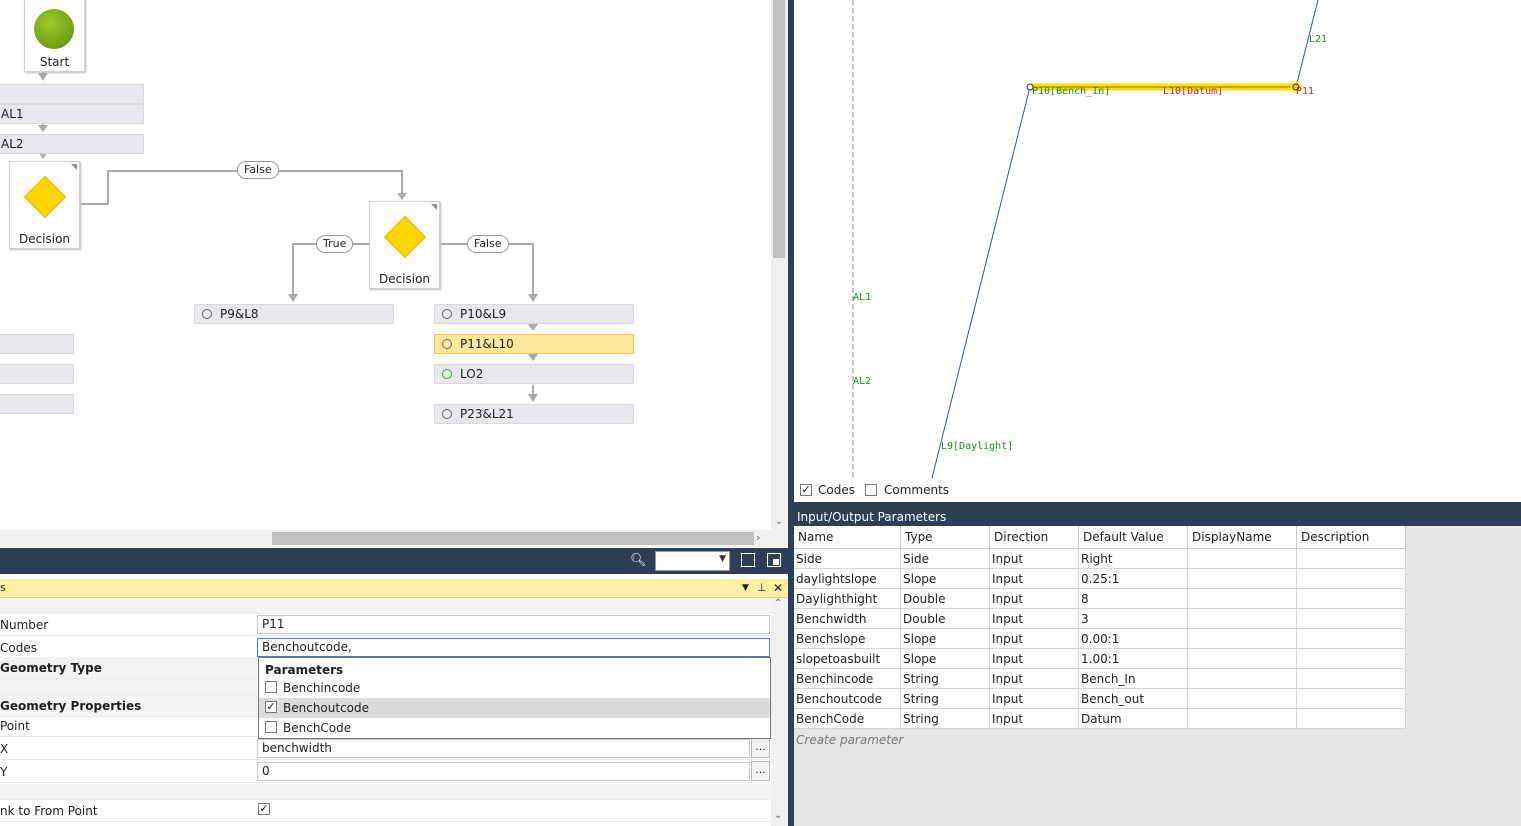  Describe the element at coordinates (849, 740) in the screenshot. I see `create-parameter-row: Create parameter` at that location.